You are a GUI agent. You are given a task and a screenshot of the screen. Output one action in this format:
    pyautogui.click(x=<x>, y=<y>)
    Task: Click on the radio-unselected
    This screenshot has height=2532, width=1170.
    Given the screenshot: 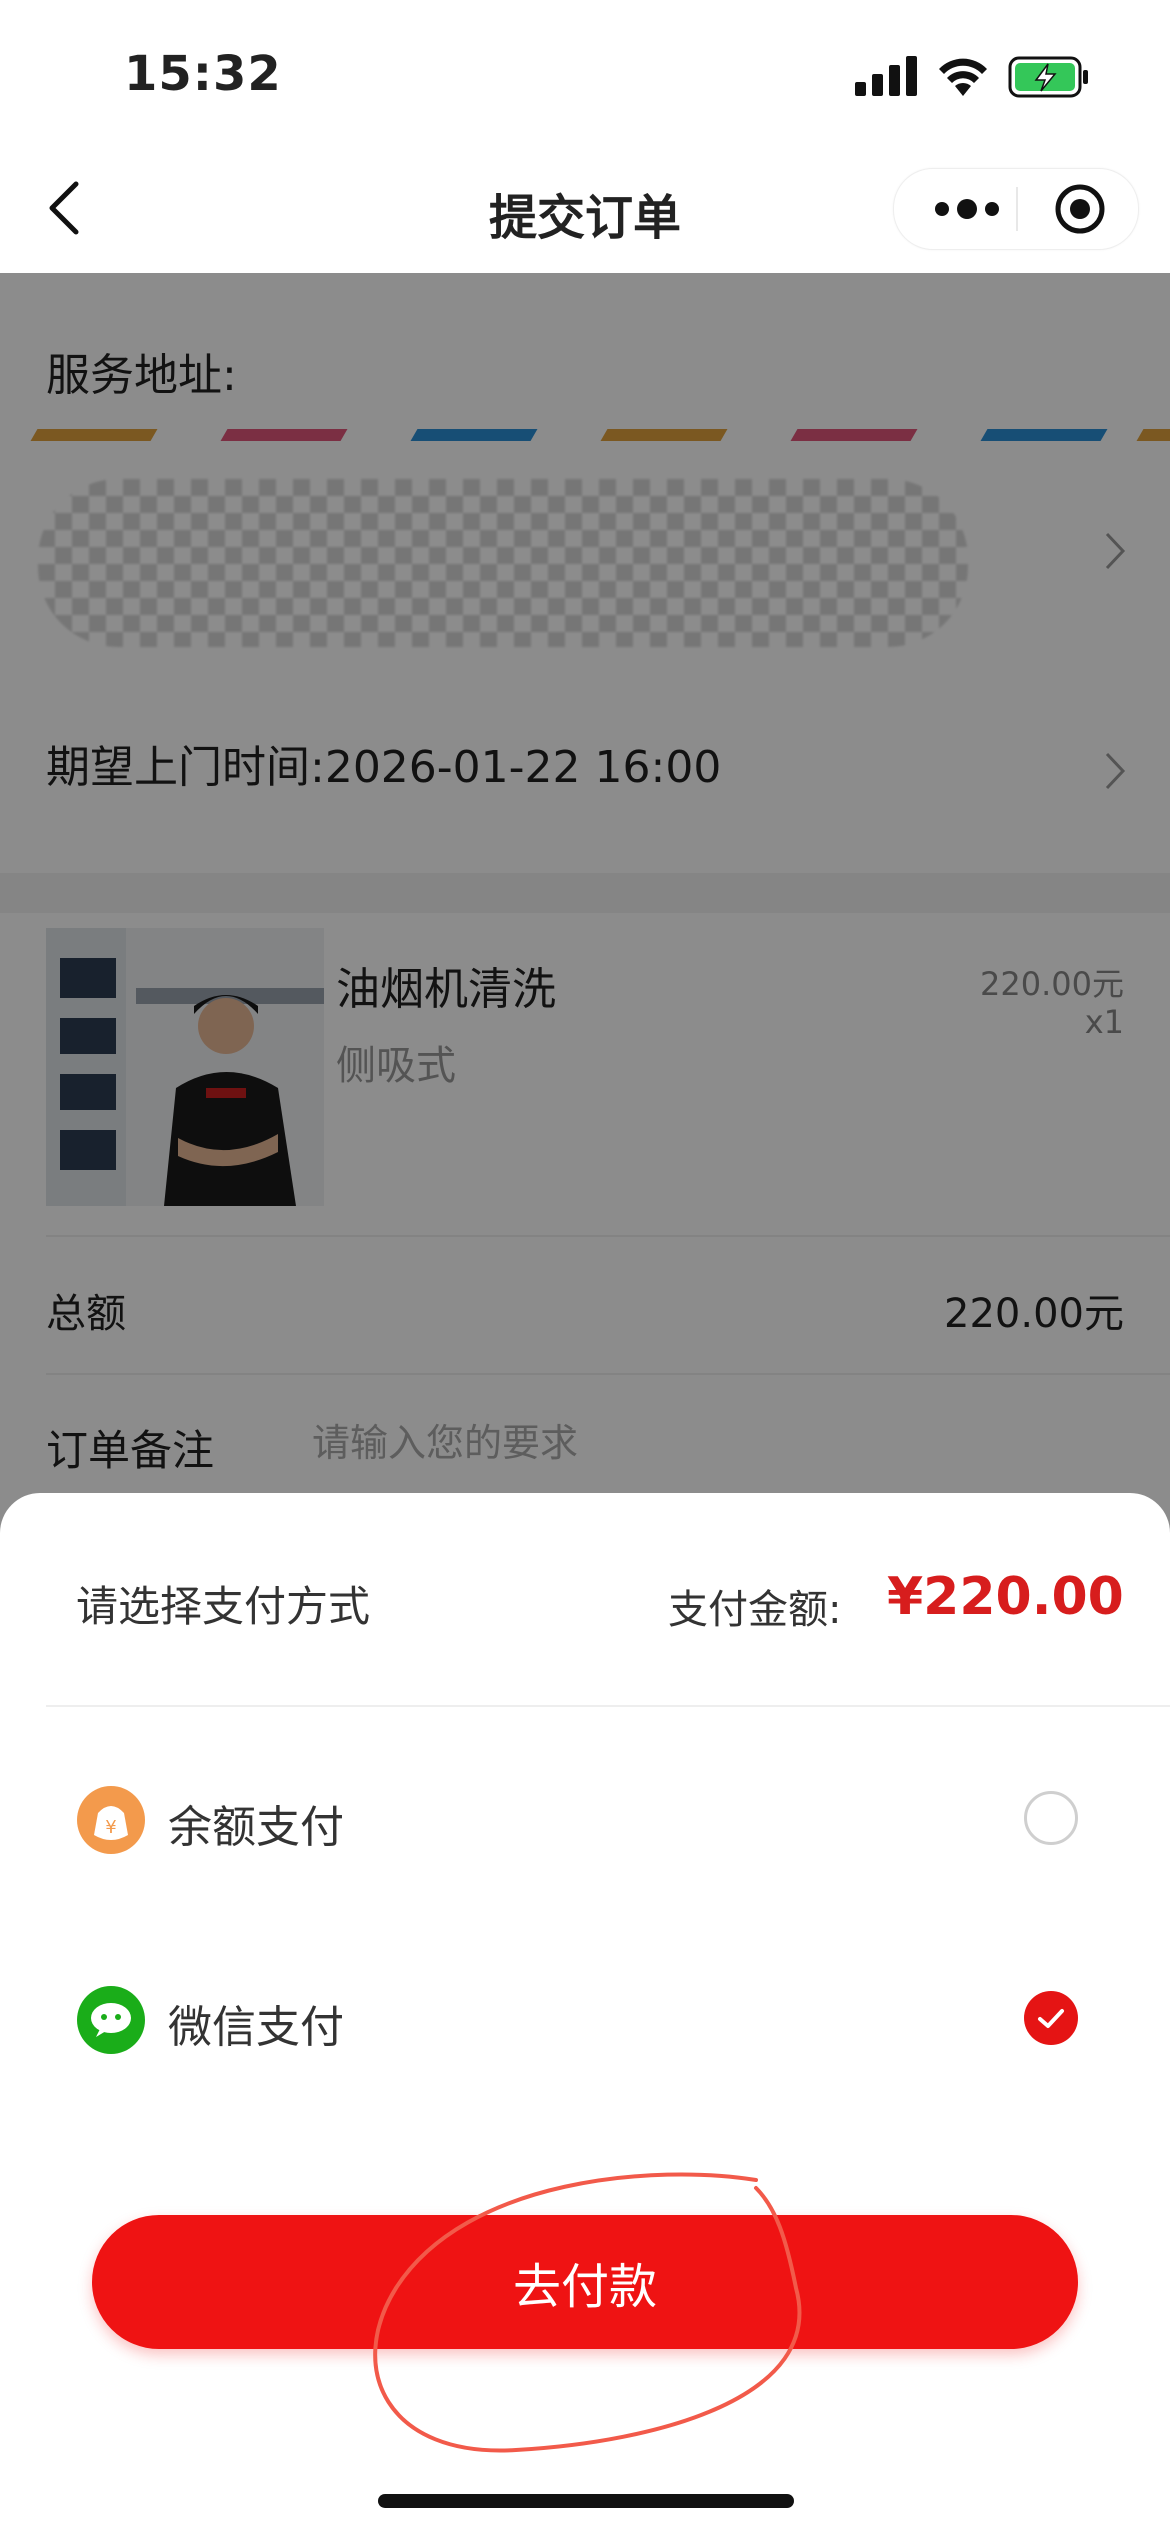 What is the action you would take?
    pyautogui.click(x=1051, y=1818)
    